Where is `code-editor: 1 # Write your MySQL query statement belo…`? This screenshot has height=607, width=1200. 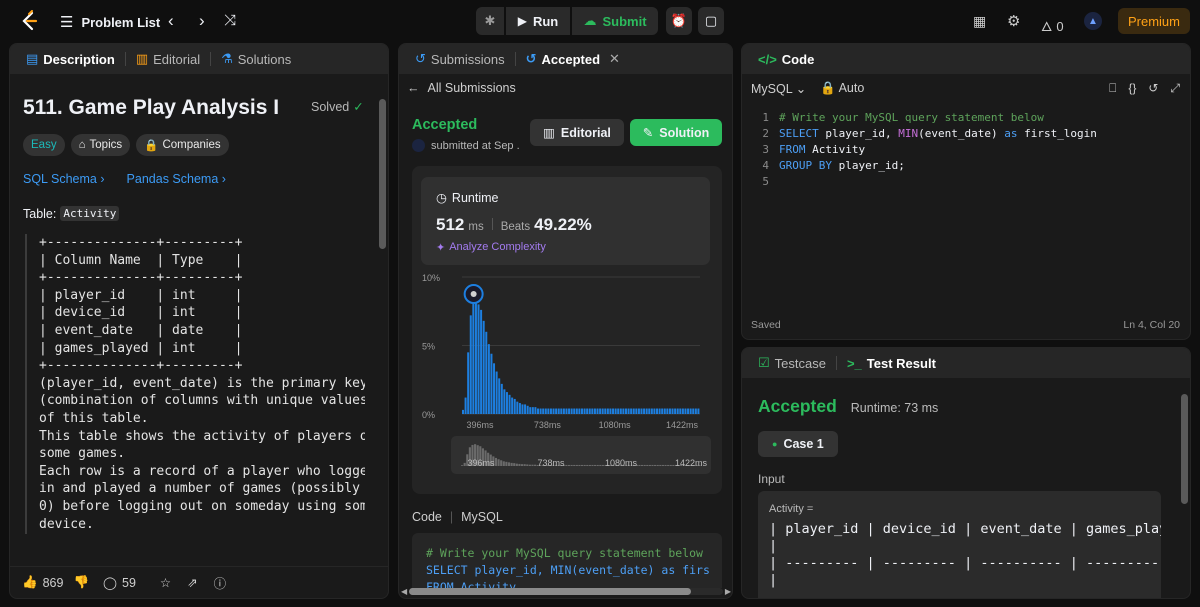 code-editor: 1 # Write your MySQL query statement belo… is located at coordinates (924, 149).